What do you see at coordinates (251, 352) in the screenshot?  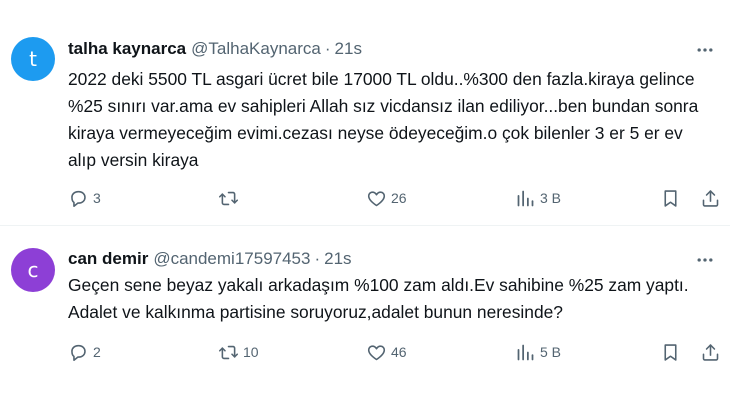 I see `retweet-count: 10` at bounding box center [251, 352].